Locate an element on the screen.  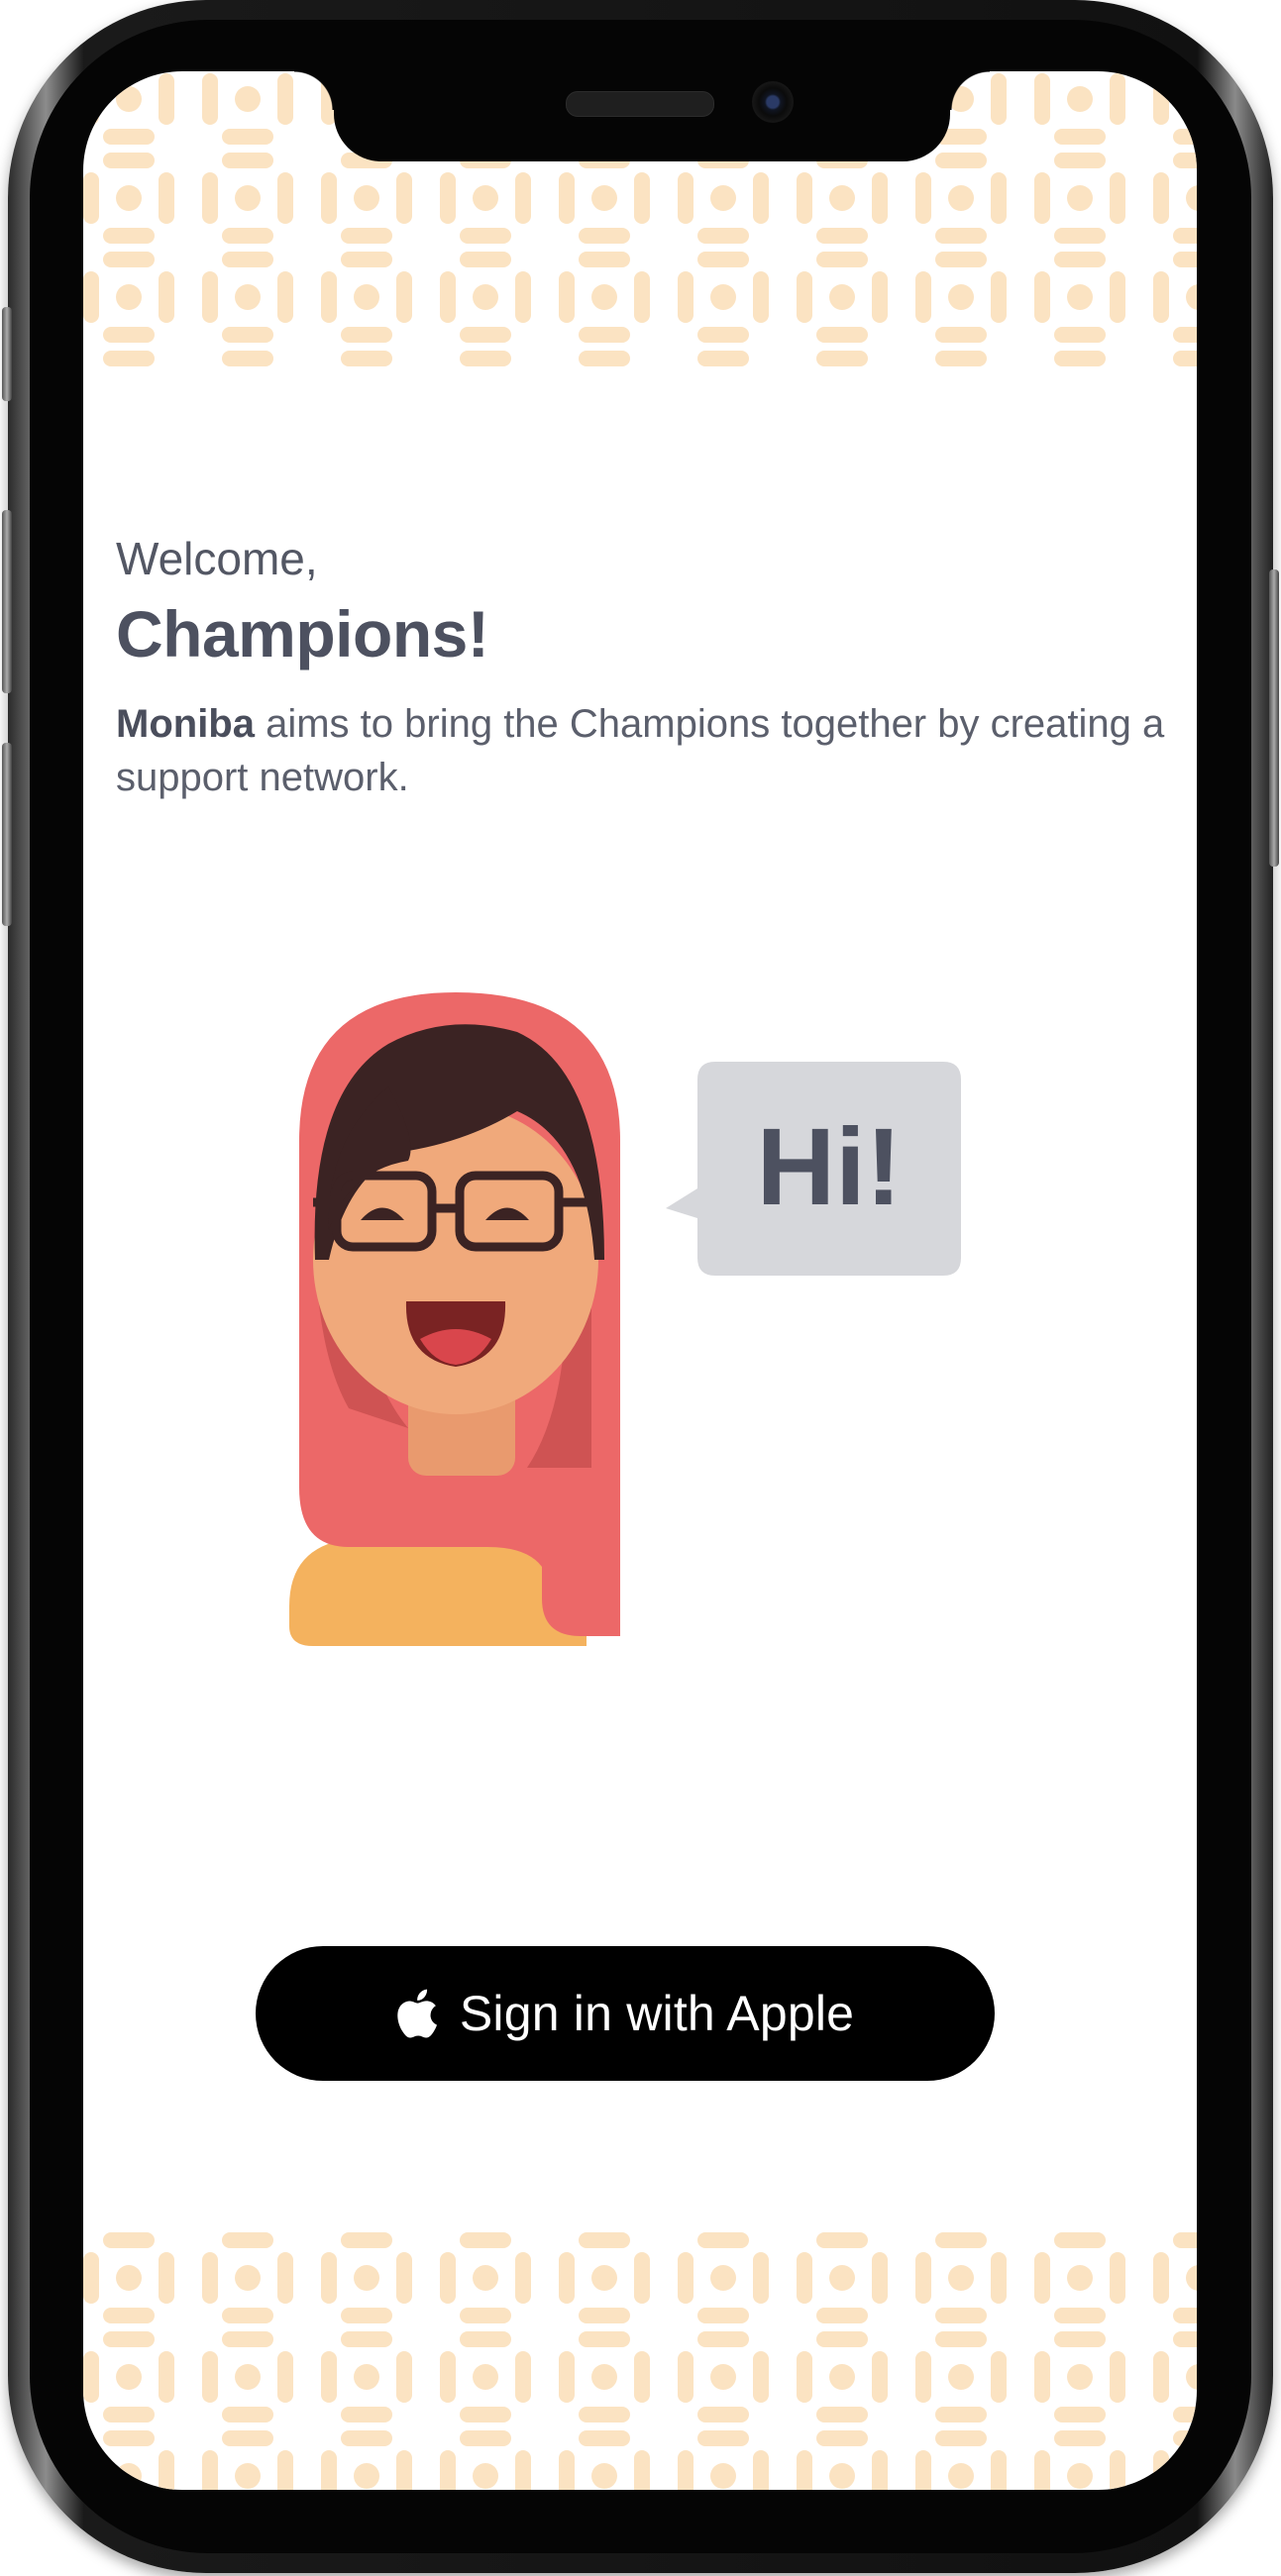
speech-bubble: Hi! is located at coordinates (813, 1169).